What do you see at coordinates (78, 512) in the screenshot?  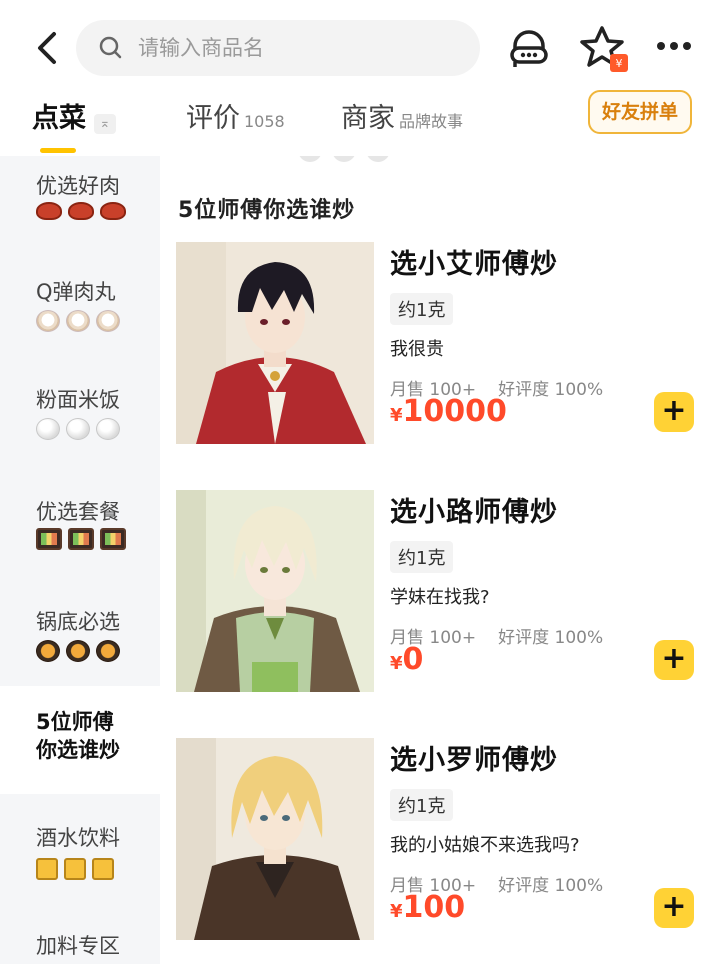 I see `sidebar-item-label: 优选套餐` at bounding box center [78, 512].